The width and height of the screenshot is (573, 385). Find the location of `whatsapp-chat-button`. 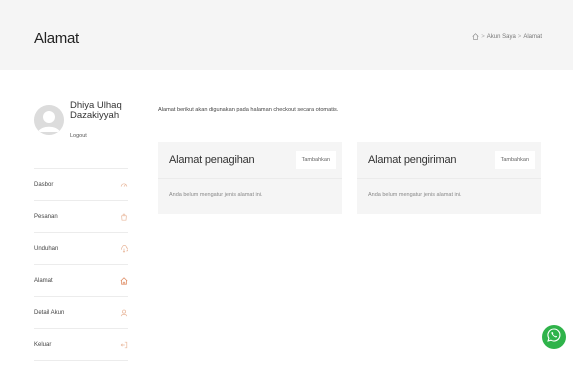

whatsapp-chat-button is located at coordinates (554, 337).